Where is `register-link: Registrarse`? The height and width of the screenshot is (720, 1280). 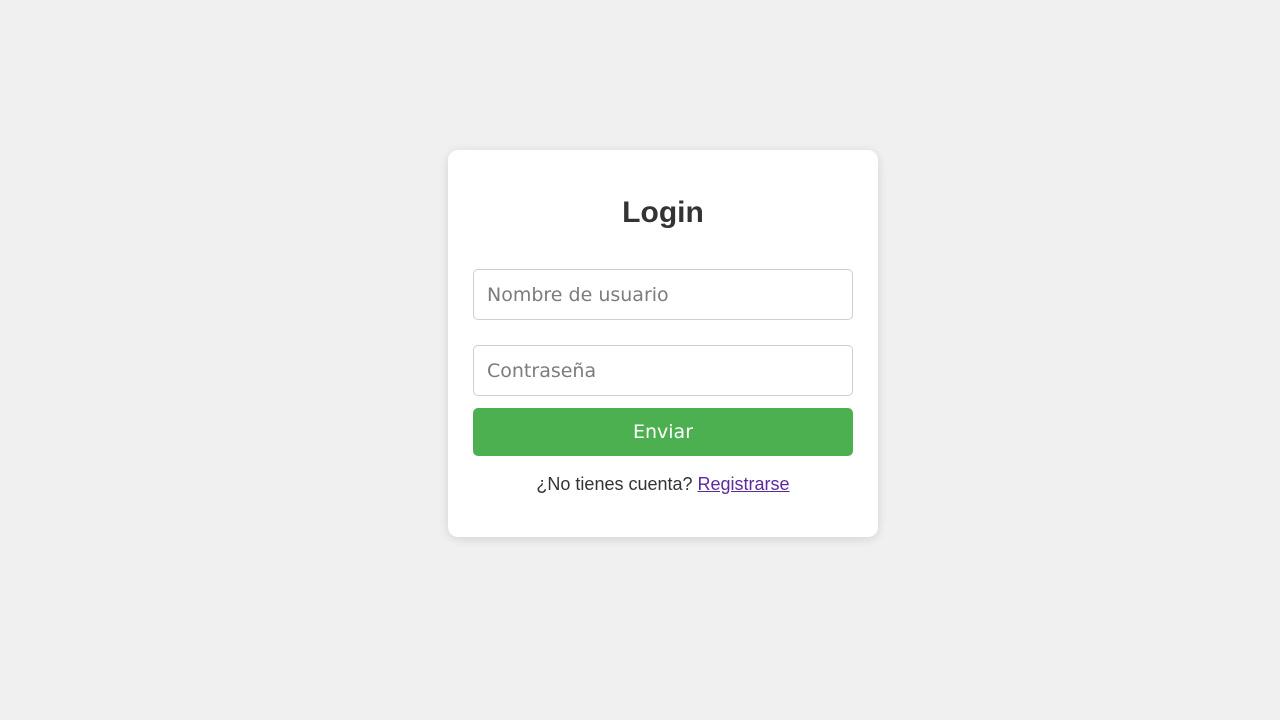
register-link: Registrarse is located at coordinates (744, 484).